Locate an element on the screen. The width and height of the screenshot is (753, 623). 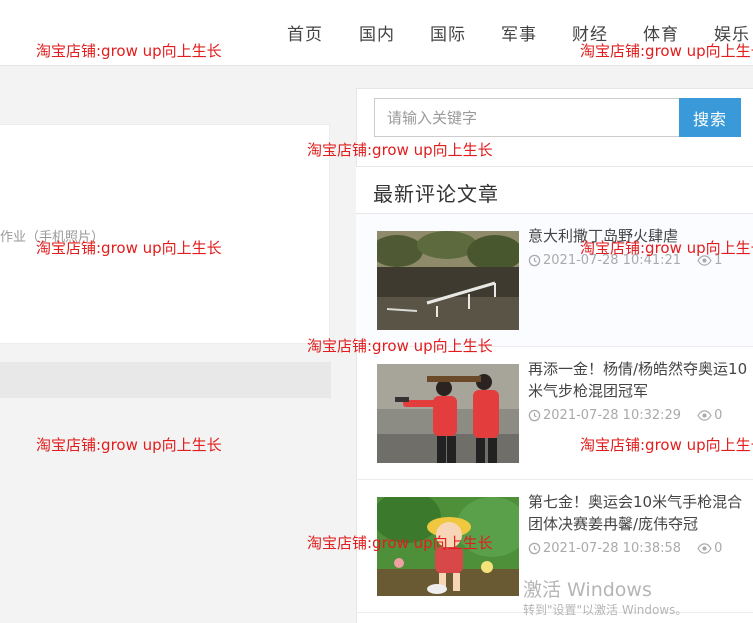
nav-item-home: 首页 is located at coordinates (305, 32).